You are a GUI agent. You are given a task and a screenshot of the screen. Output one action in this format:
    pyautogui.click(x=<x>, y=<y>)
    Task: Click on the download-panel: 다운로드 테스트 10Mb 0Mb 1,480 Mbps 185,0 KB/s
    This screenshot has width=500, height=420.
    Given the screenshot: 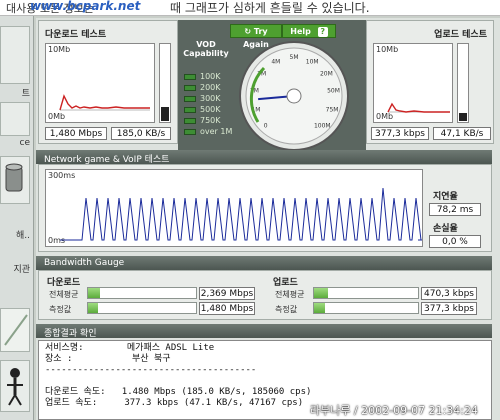 What is the action you would take?
    pyautogui.click(x=108, y=82)
    